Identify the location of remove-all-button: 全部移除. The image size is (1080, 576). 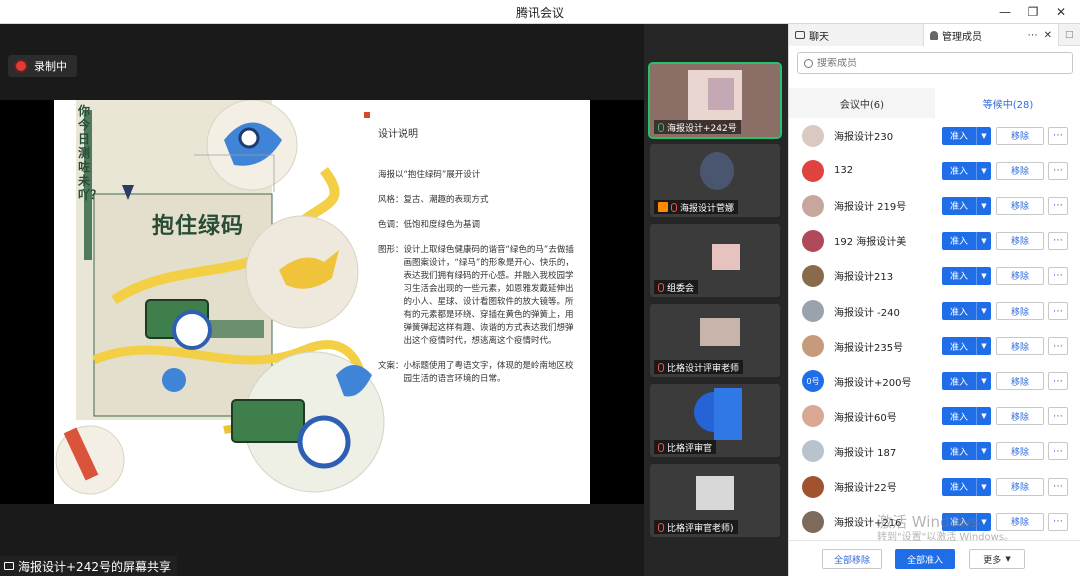
(852, 559).